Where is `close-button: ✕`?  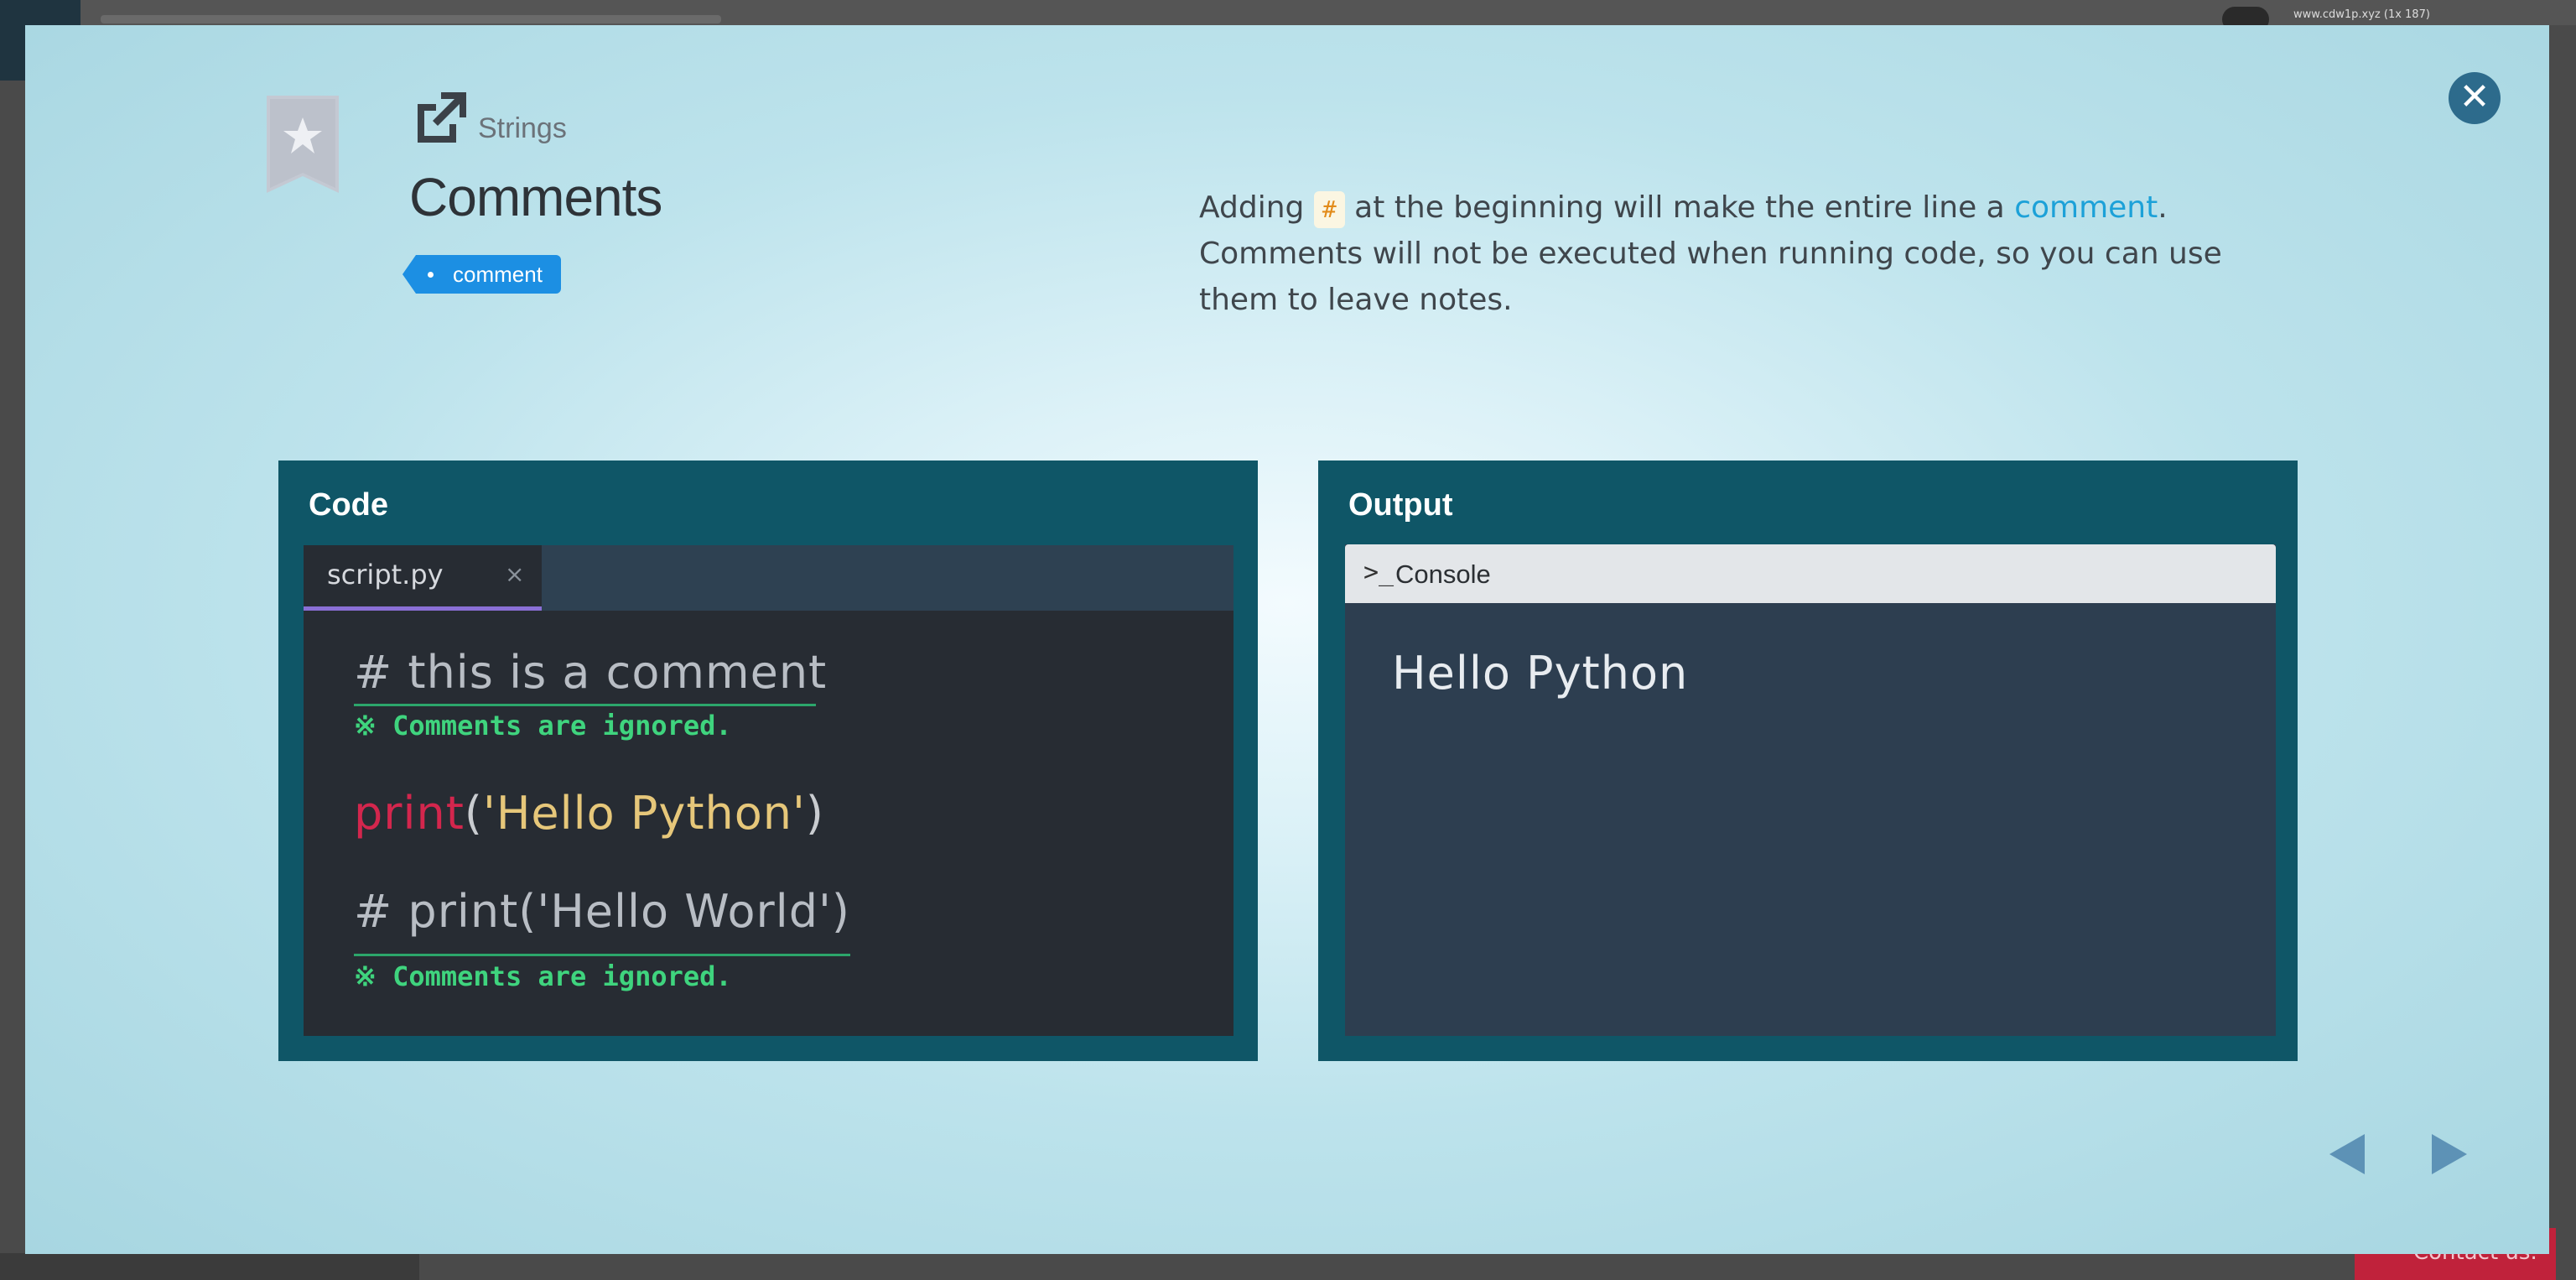 close-button: ✕ is located at coordinates (2475, 98).